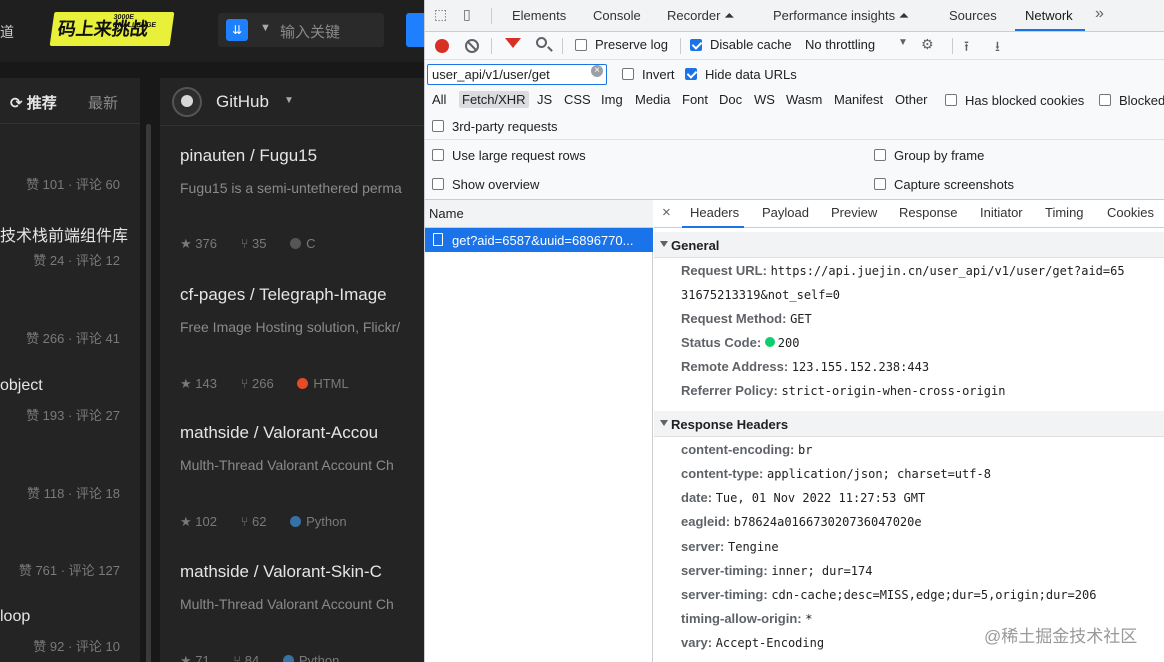 This screenshot has width=1164, height=662. Describe the element at coordinates (880, 155) in the screenshot. I see `group-by-frame-checkbox` at that location.